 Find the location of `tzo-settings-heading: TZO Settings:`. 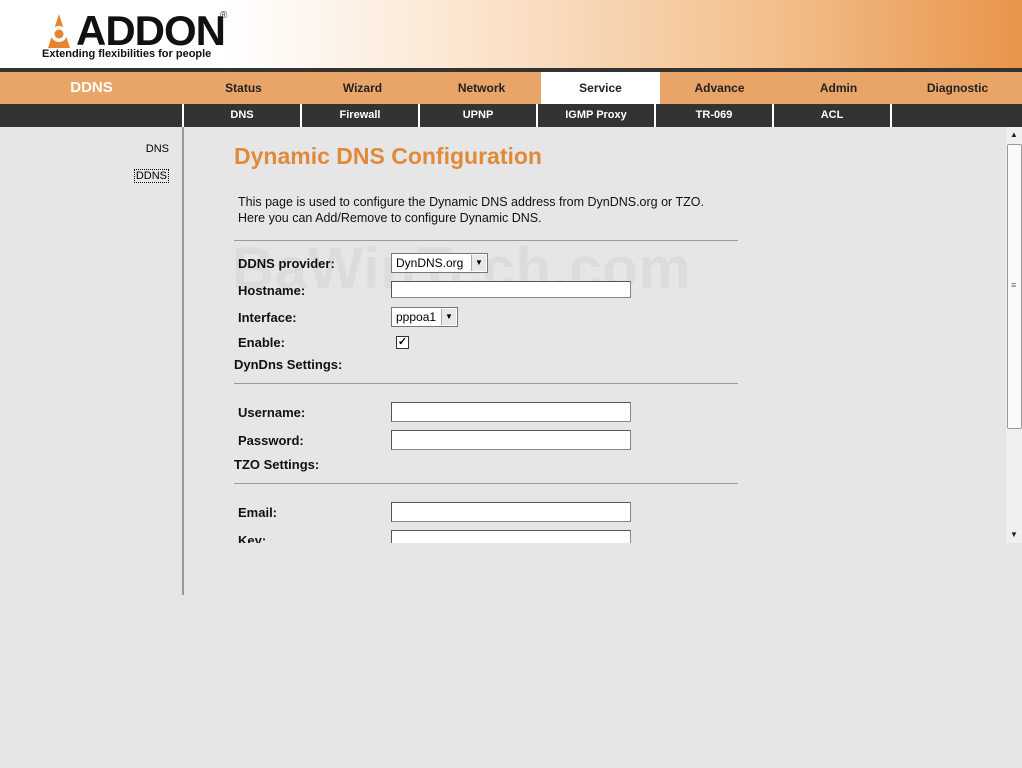

tzo-settings-heading: TZO Settings: is located at coordinates (277, 464).